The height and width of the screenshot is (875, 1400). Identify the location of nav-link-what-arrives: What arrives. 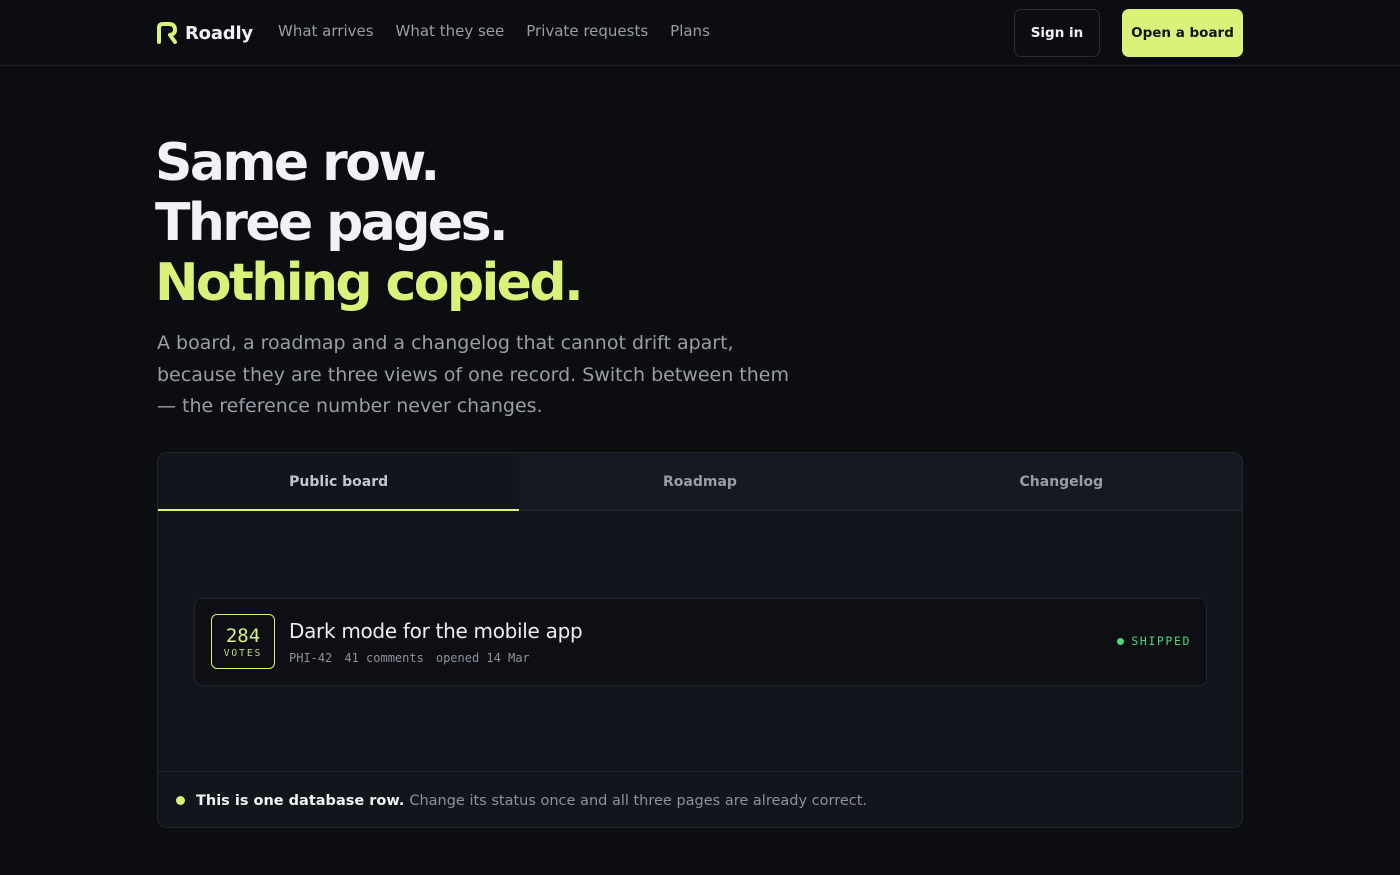
(326, 31).